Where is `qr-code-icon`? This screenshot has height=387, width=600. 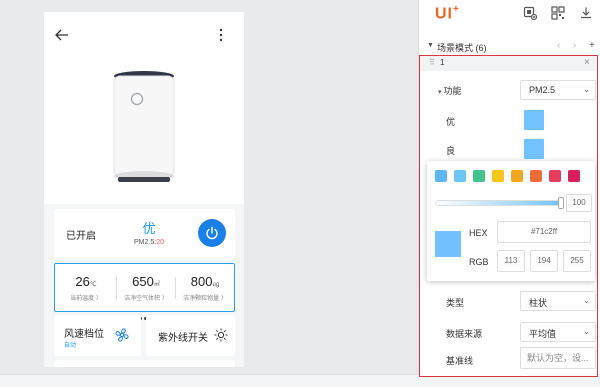
qr-code-icon is located at coordinates (558, 13).